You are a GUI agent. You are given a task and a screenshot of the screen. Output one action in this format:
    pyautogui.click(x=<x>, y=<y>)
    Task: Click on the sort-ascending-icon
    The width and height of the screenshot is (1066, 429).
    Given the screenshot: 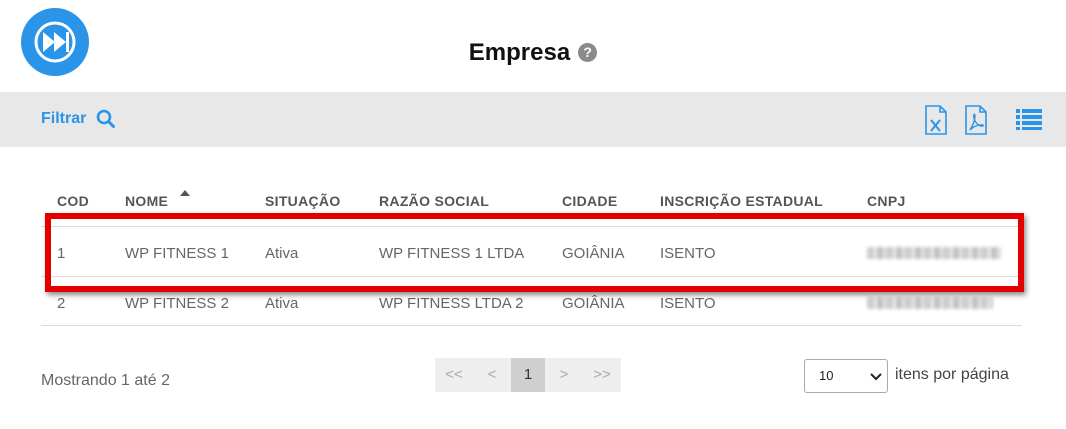 What is the action you would take?
    pyautogui.click(x=185, y=193)
    